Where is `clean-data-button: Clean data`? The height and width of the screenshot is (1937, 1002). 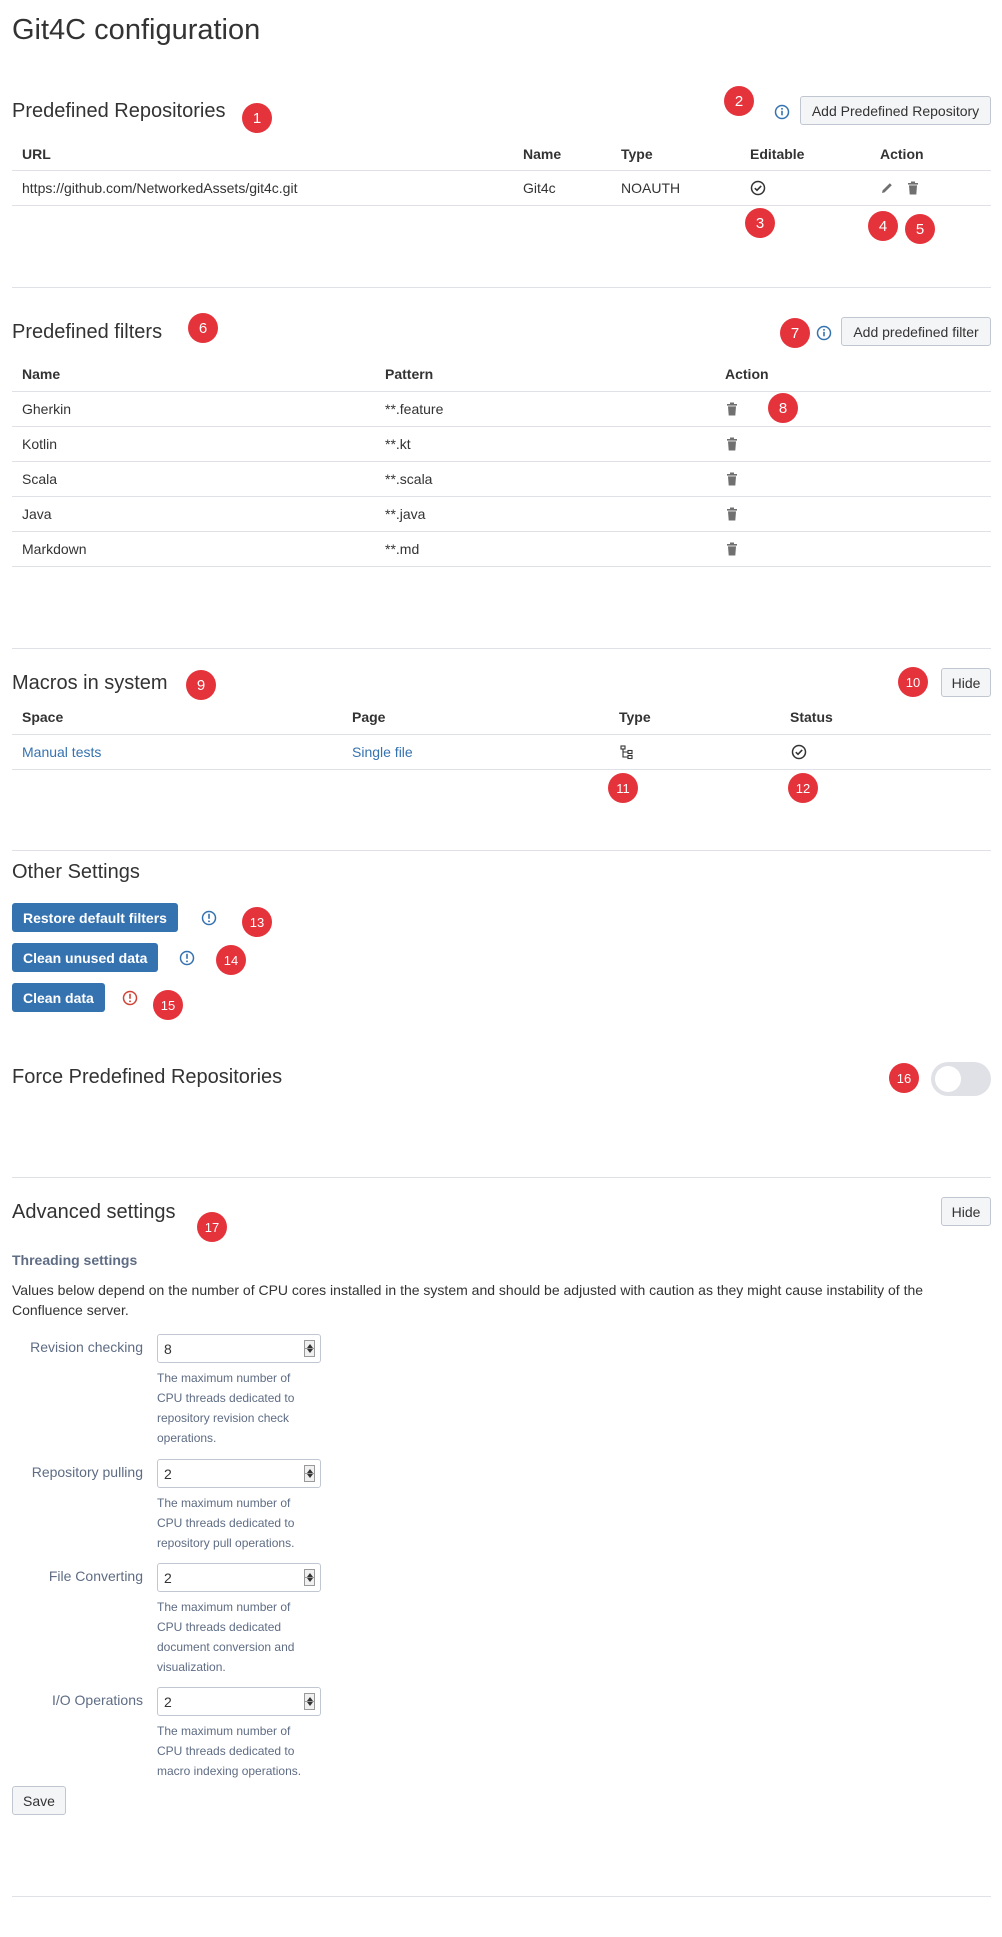 clean-data-button: Clean data is located at coordinates (58, 997).